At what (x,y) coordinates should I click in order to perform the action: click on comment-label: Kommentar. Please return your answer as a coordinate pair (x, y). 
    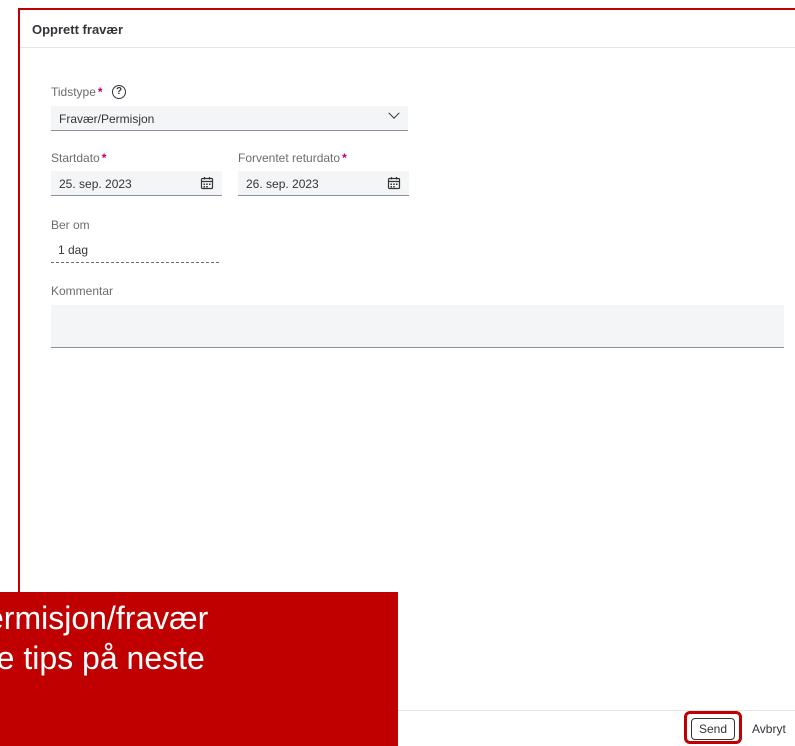
    Looking at the image, I should click on (82, 291).